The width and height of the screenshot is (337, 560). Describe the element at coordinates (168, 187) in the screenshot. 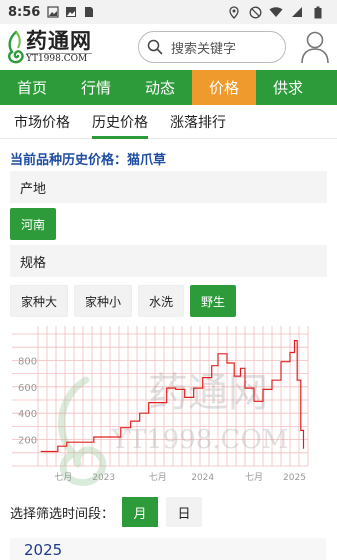

I see `origin-label: 产地` at that location.